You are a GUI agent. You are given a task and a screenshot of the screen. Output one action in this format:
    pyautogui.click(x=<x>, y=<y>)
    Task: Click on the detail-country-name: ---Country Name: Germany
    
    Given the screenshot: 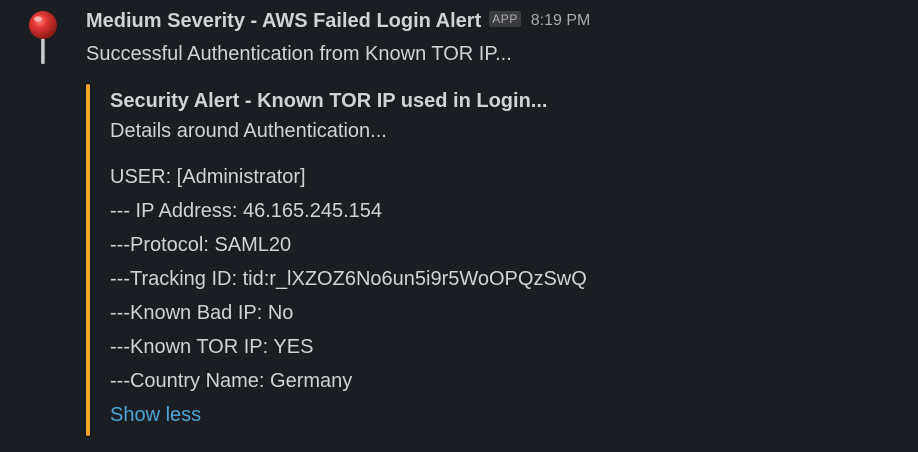 What is the action you would take?
    pyautogui.click(x=231, y=381)
    